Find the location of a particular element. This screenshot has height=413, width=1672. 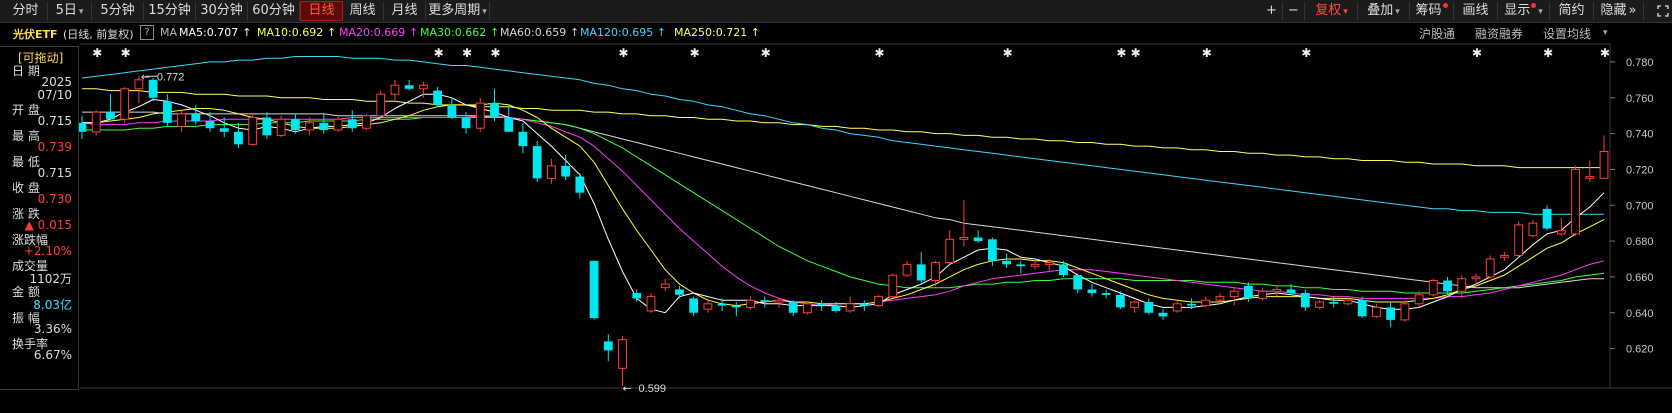

ma-value-5: MA120:0.695 is located at coordinates (617, 32).